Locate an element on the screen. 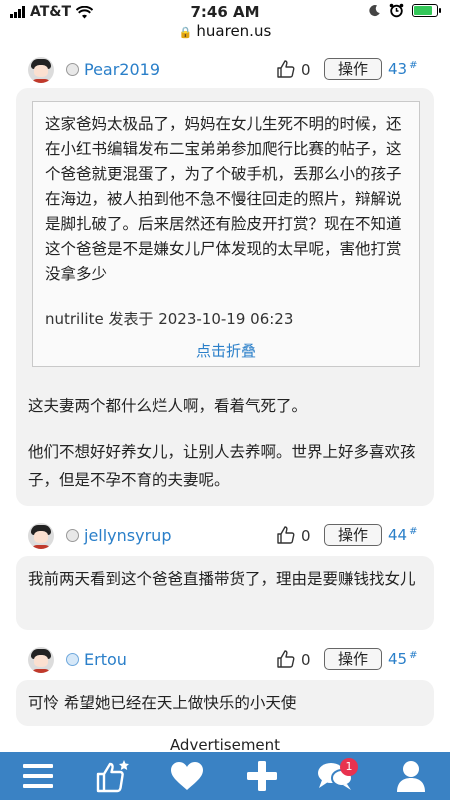 The height and width of the screenshot is (800, 450). post-header: Ertou 0 操作 45 # is located at coordinates (225, 660).